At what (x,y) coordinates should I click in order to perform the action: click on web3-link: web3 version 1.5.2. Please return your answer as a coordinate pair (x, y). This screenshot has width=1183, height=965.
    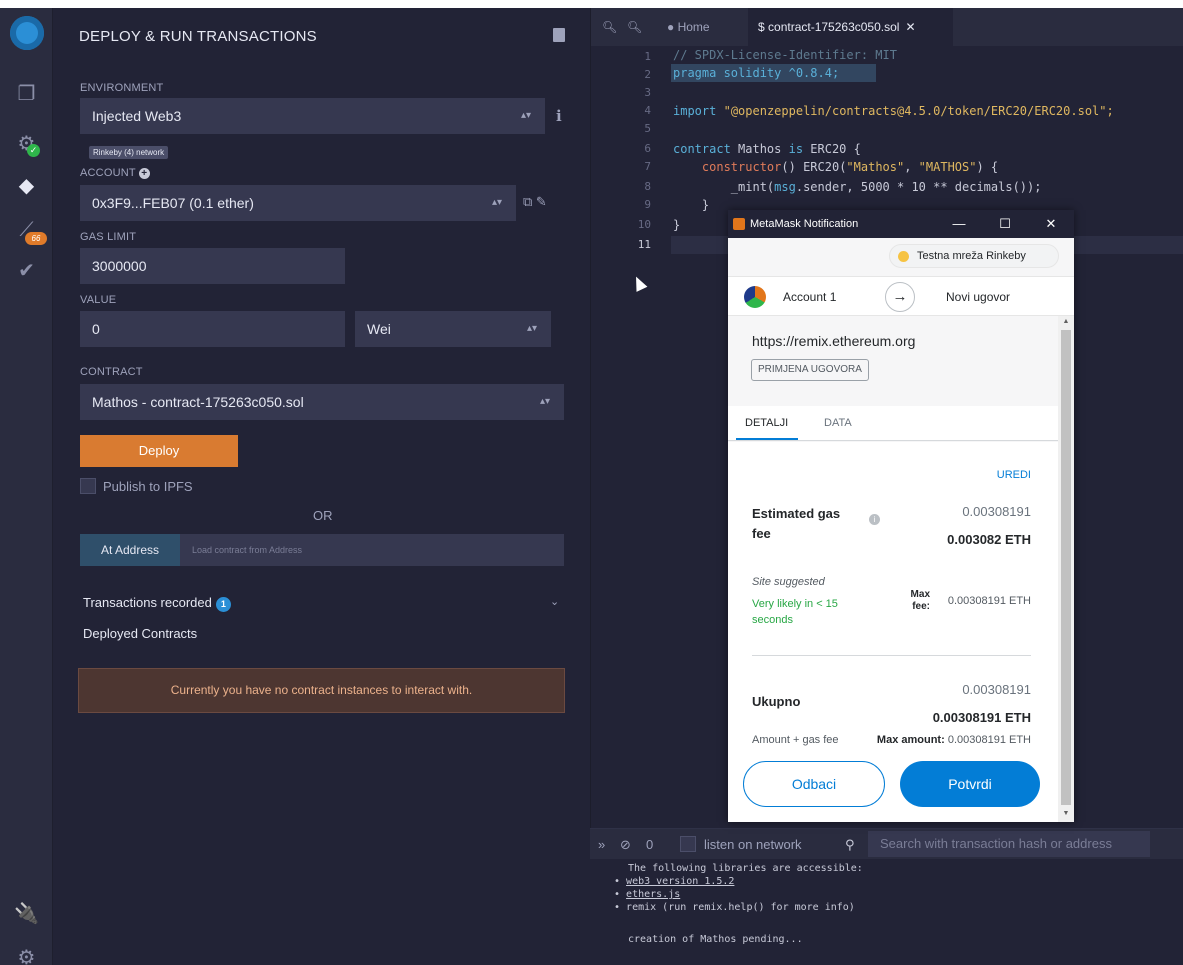
    Looking at the image, I should click on (680, 881).